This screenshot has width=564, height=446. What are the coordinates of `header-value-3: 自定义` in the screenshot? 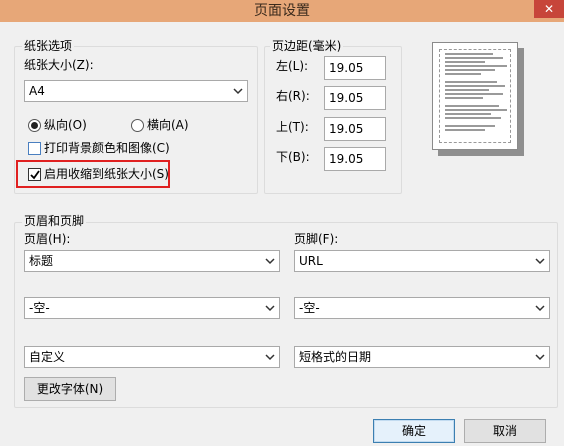 It's located at (47, 357).